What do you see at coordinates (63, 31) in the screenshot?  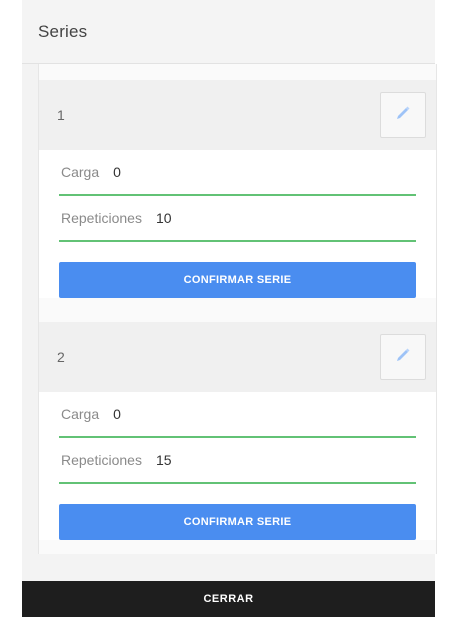 I see `panel-title: Series` at bounding box center [63, 31].